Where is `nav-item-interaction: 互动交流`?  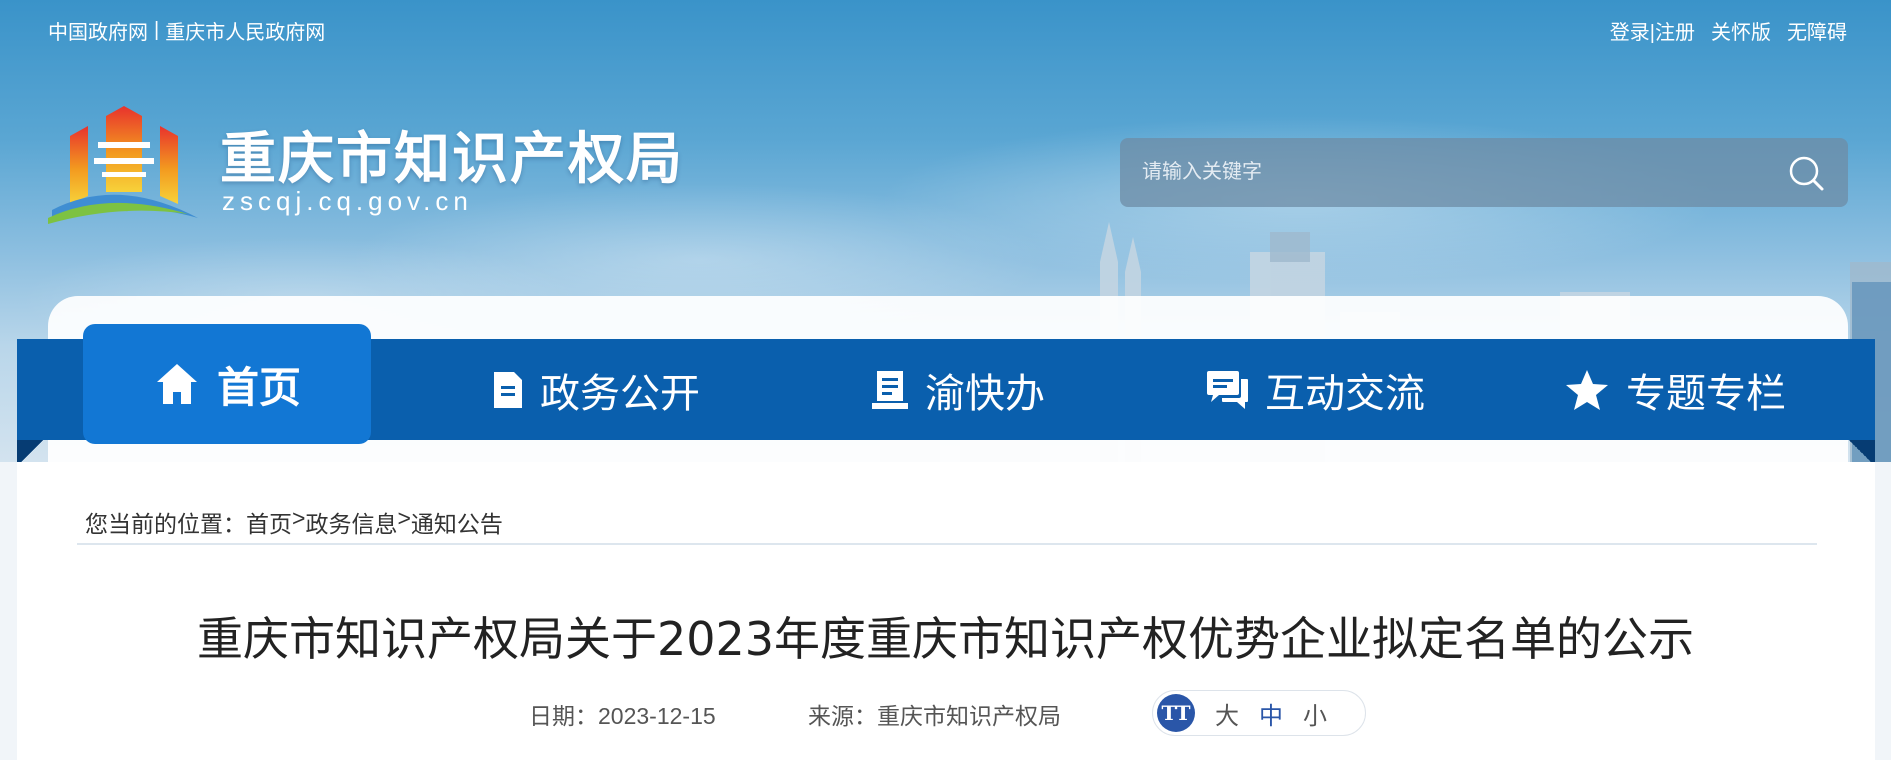 nav-item-interaction: 互动交流 is located at coordinates (1315, 389).